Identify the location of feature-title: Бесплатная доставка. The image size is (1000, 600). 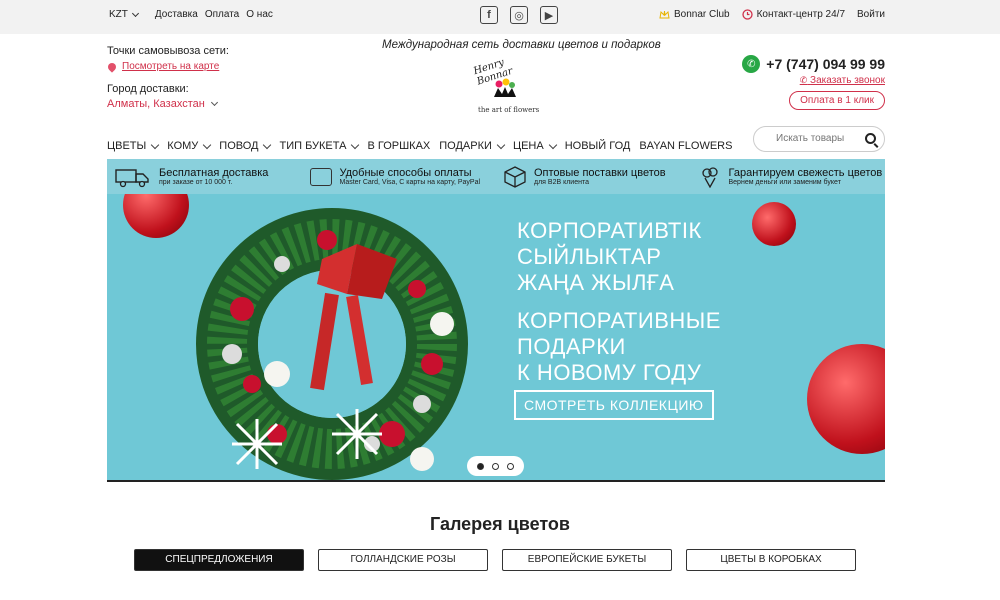
(214, 173).